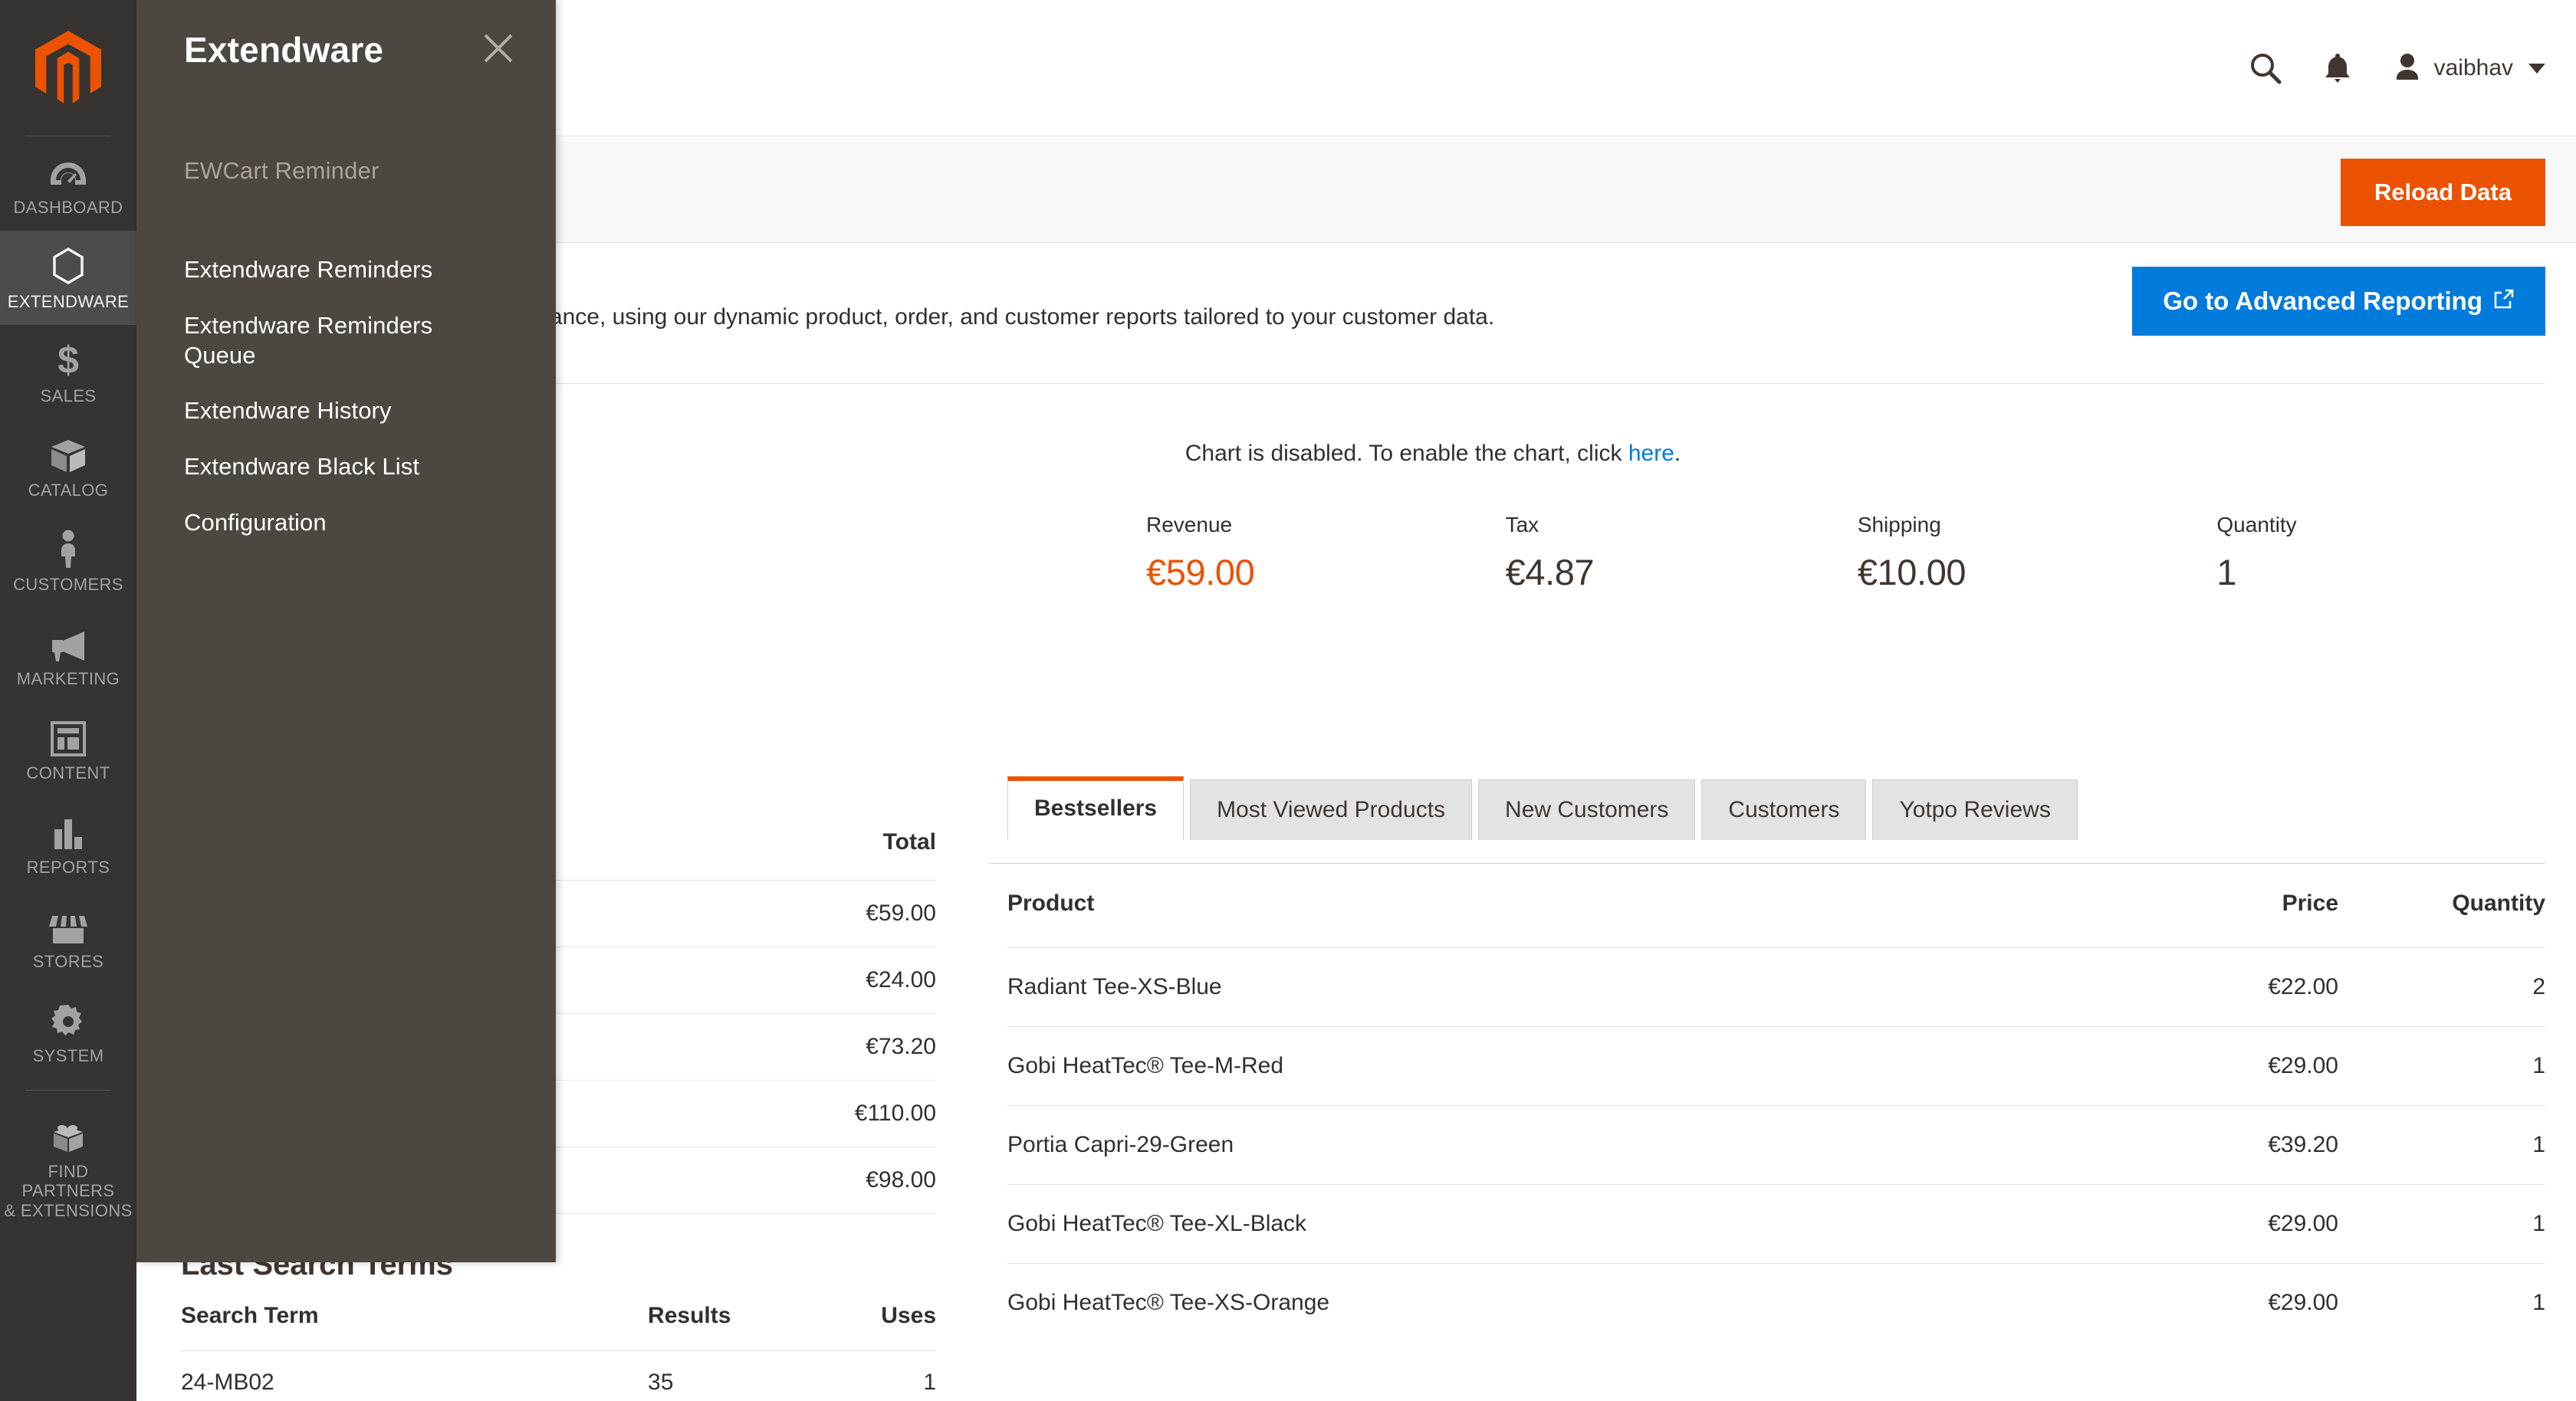 This screenshot has width=2576, height=1401. I want to click on flyout-title: Extendware, so click(284, 50).